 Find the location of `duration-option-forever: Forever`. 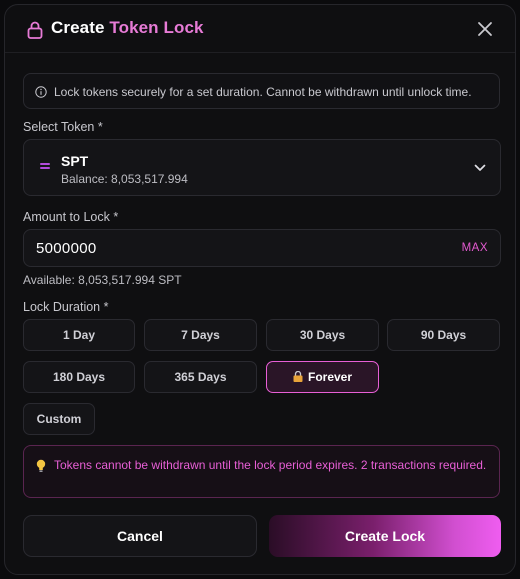

duration-option-forever: Forever is located at coordinates (322, 377).